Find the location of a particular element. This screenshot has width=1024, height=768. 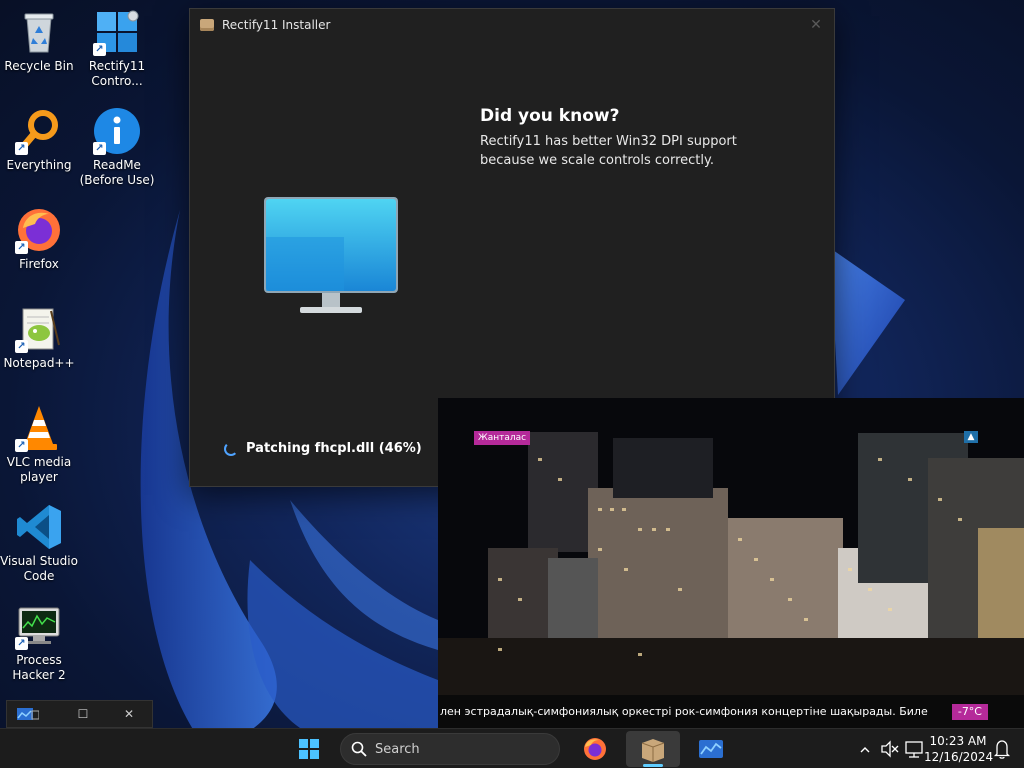

desktop-icon-vlc: ↗ VLC media player is located at coordinates (39, 444).